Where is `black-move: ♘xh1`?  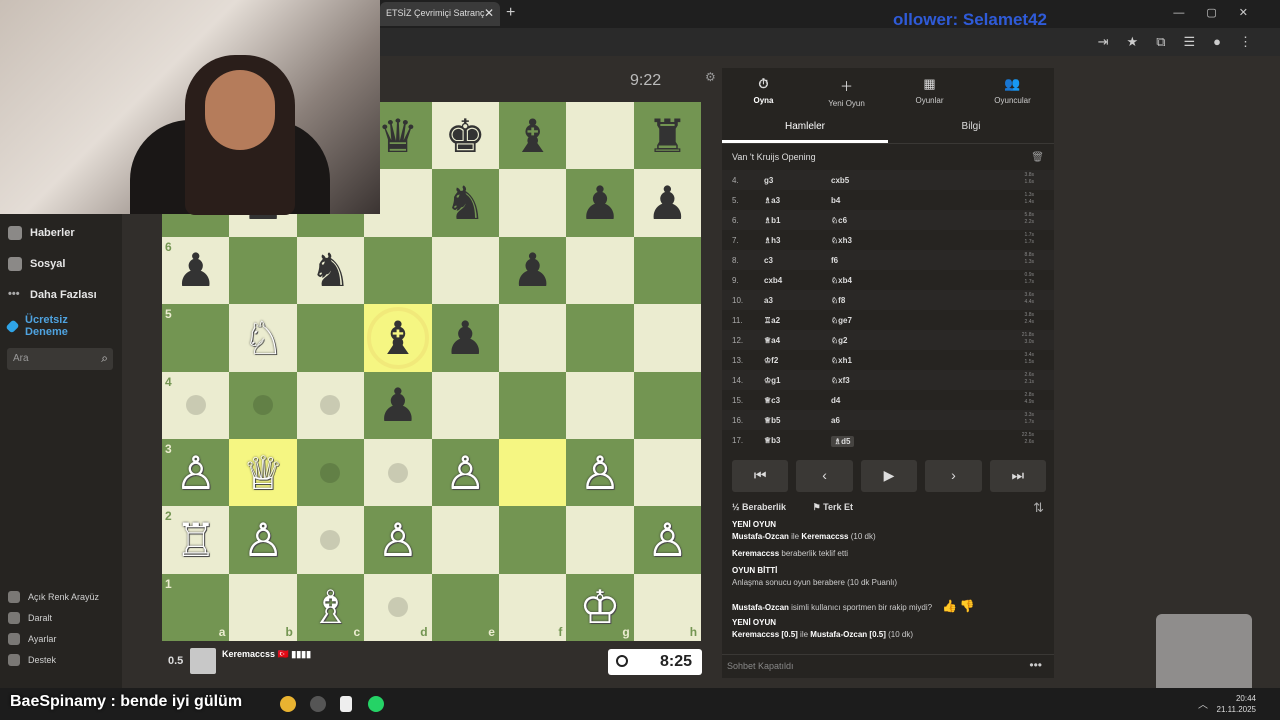 black-move: ♘xh1 is located at coordinates (841, 360).